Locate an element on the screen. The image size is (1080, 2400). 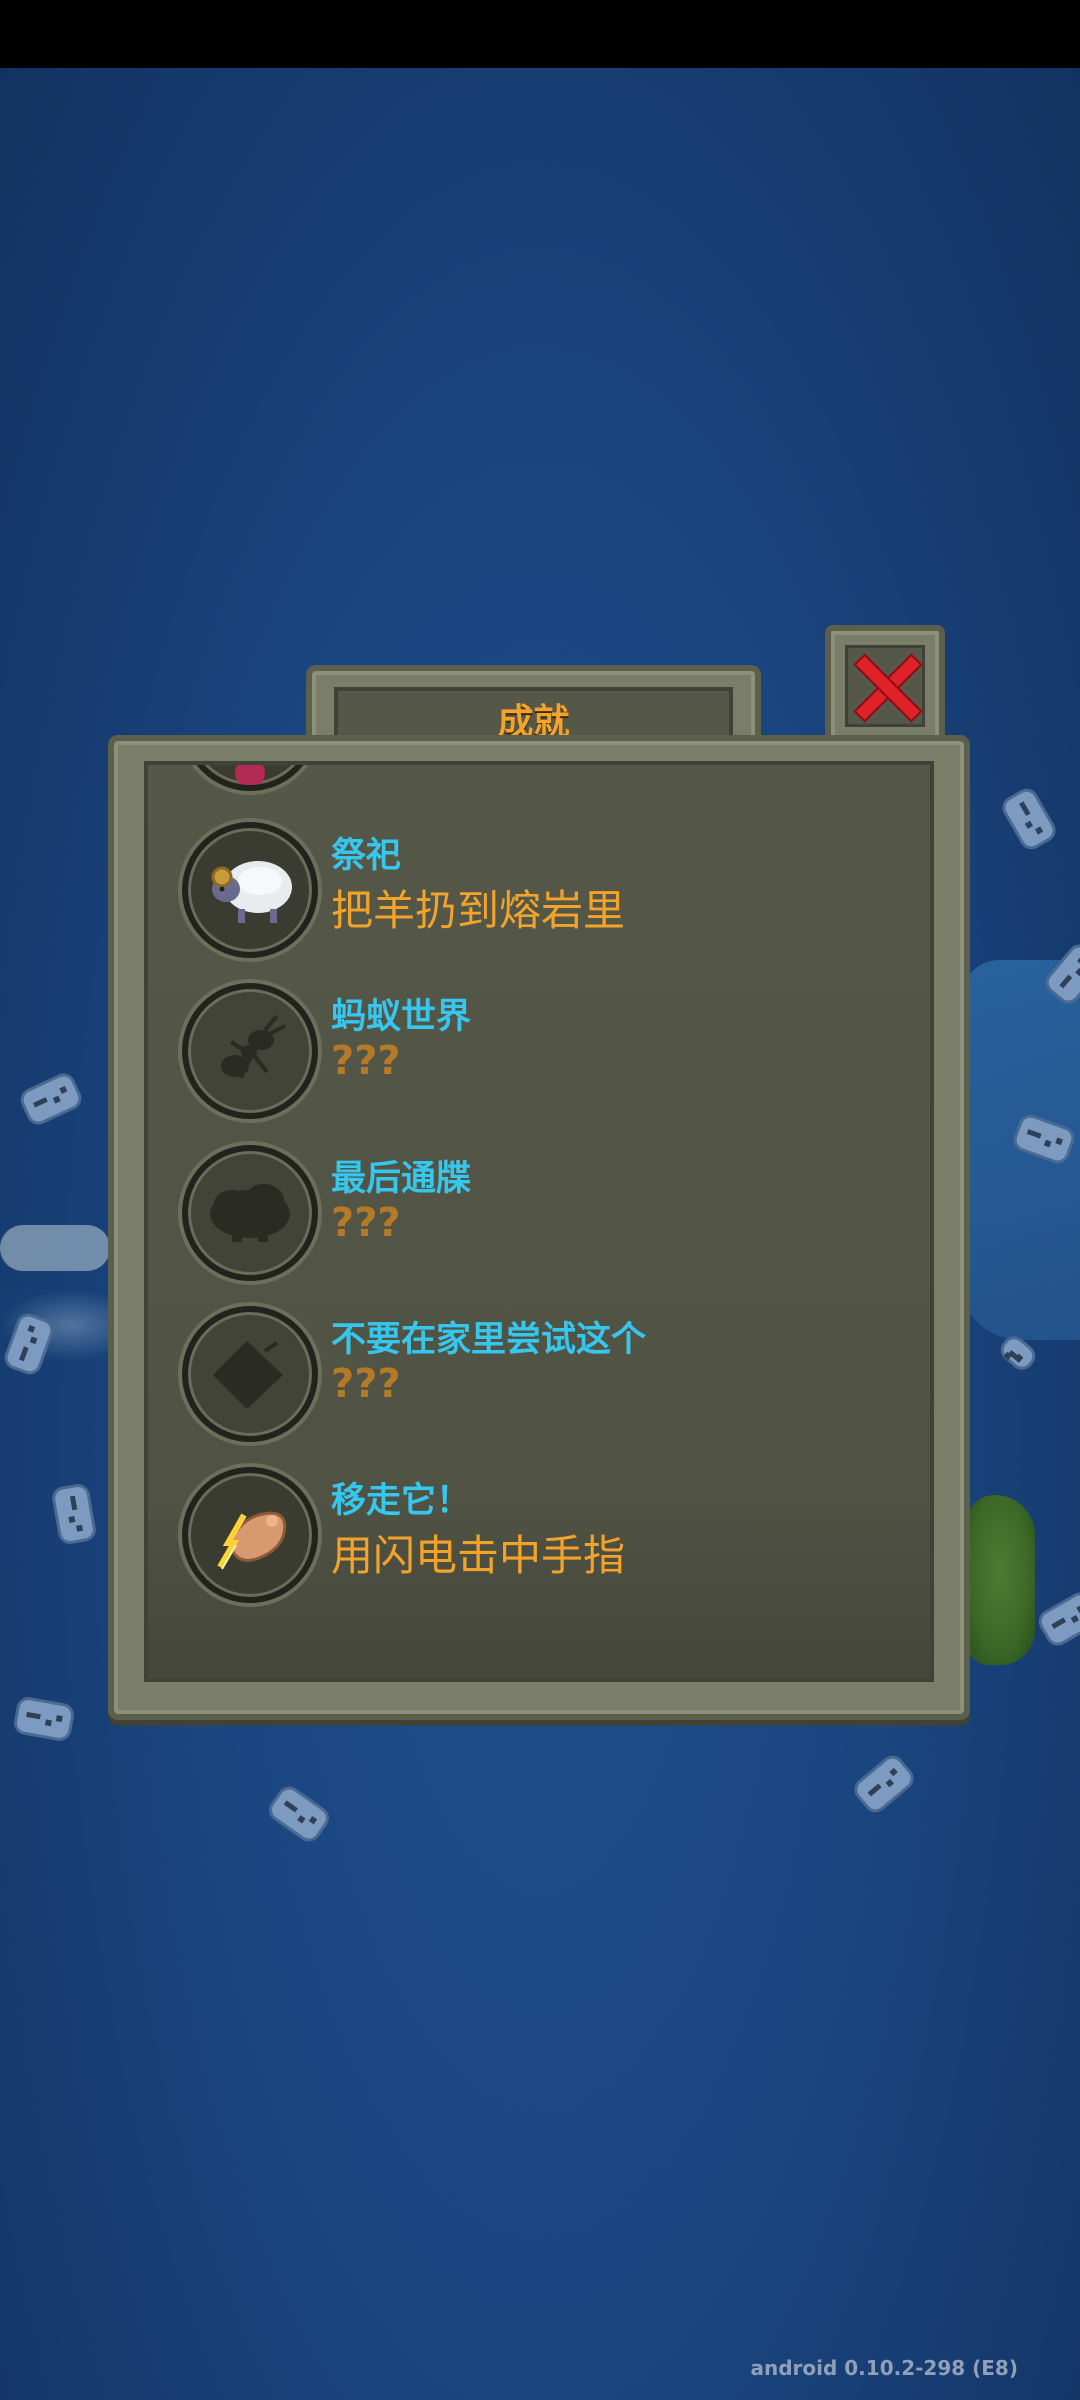
achievement-description: 用闪电击中手指 is located at coordinates (478, 1555).